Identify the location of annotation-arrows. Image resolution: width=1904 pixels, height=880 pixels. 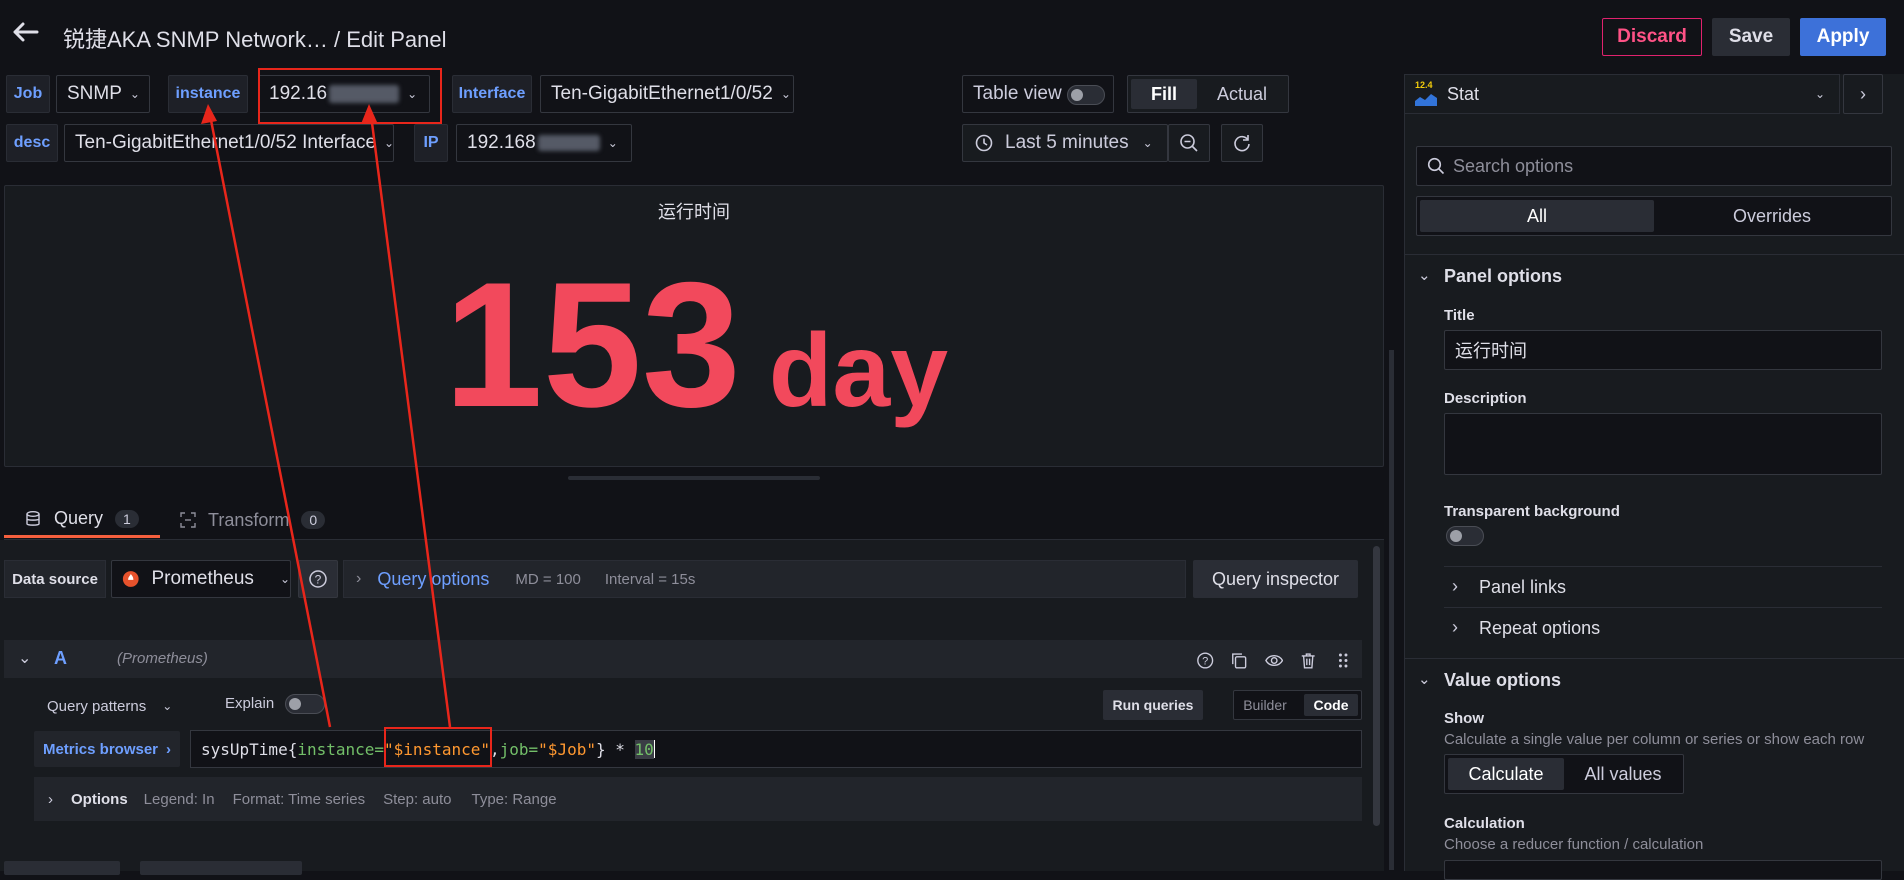
(326, 416).